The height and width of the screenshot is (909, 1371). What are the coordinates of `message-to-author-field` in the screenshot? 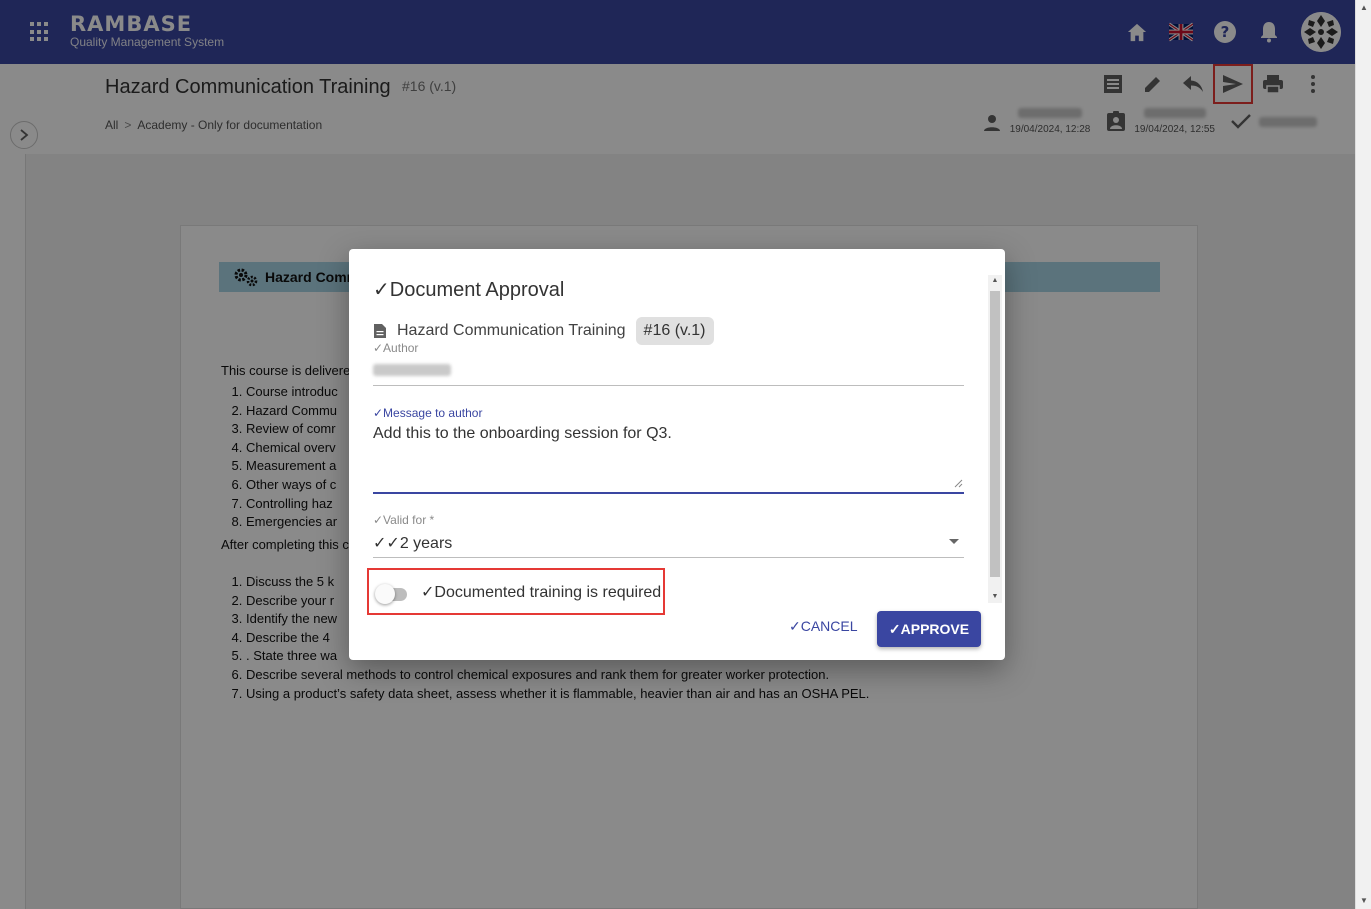 It's located at (668, 458).